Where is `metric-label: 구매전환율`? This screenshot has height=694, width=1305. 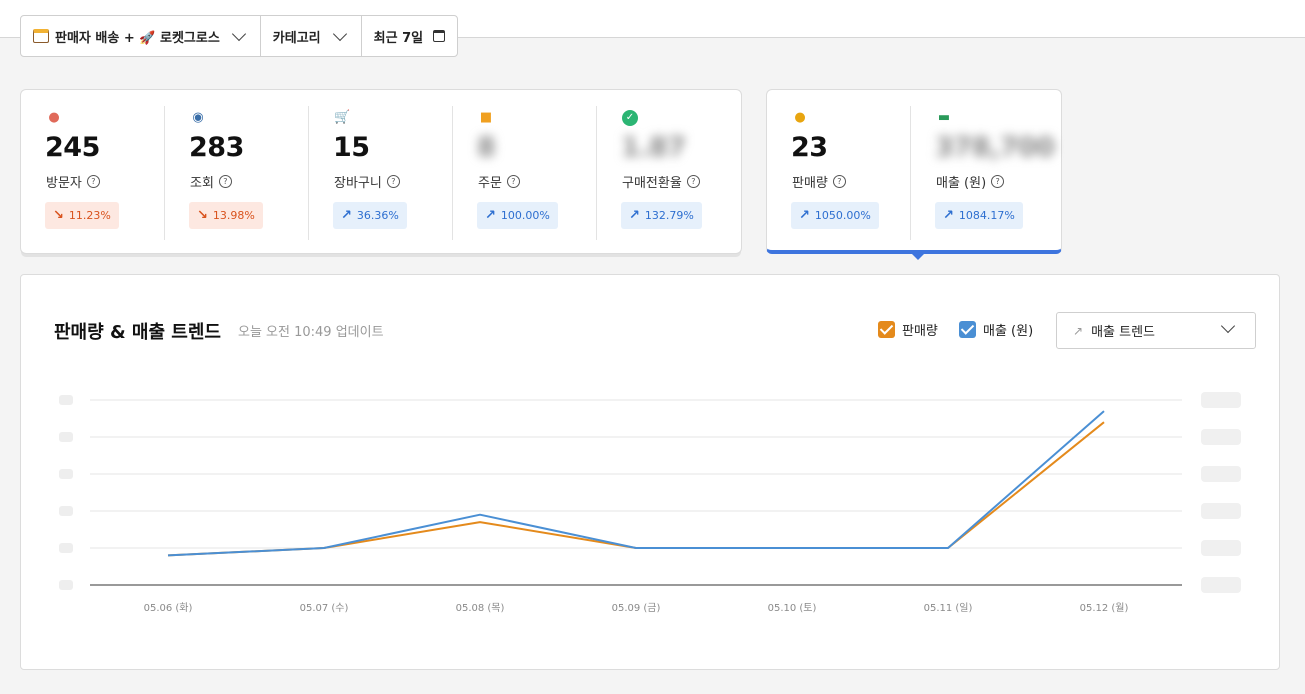
metric-label: 구매전환율 is located at coordinates (652, 183).